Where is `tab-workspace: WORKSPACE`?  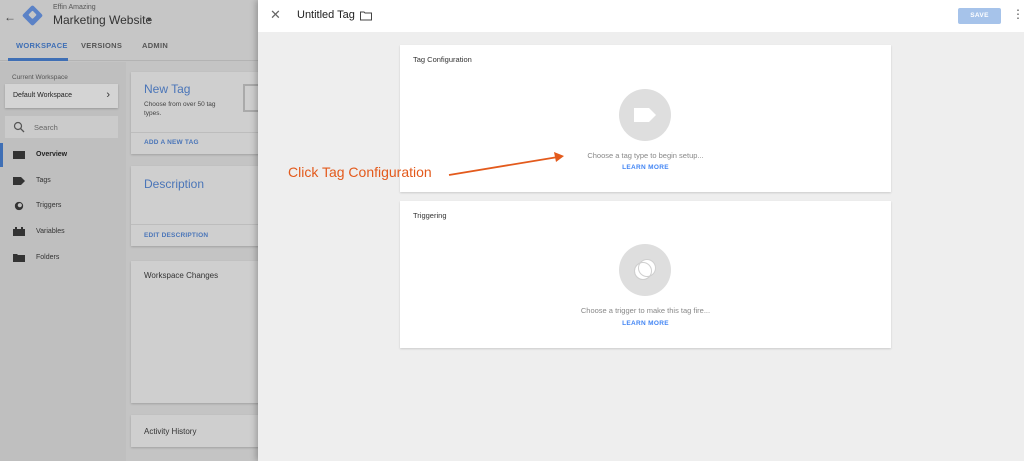
tab-workspace: WORKSPACE is located at coordinates (42, 45).